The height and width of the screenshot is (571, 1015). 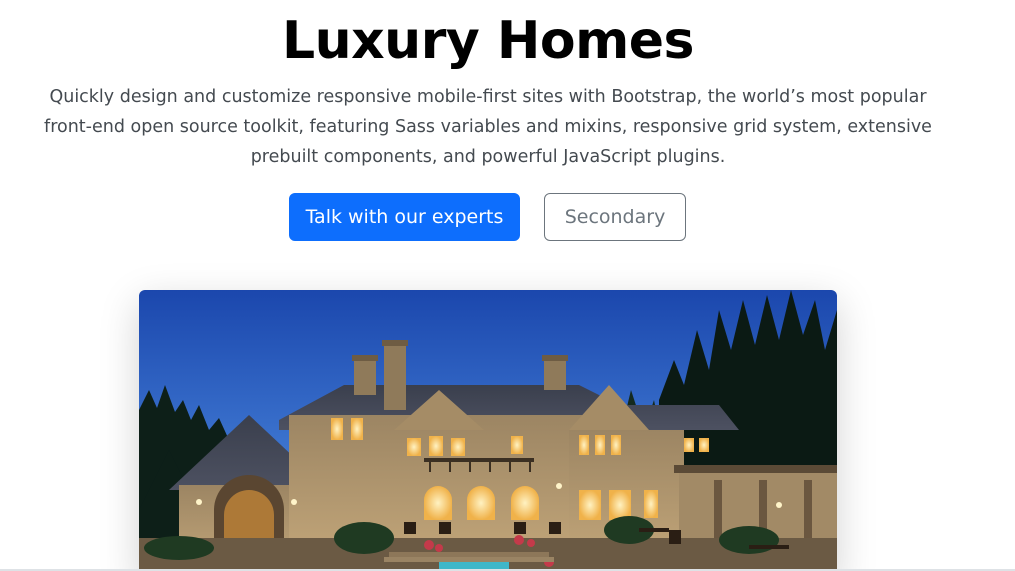 What do you see at coordinates (404, 217) in the screenshot?
I see `talk-with-experts-button: Talk with our experts` at bounding box center [404, 217].